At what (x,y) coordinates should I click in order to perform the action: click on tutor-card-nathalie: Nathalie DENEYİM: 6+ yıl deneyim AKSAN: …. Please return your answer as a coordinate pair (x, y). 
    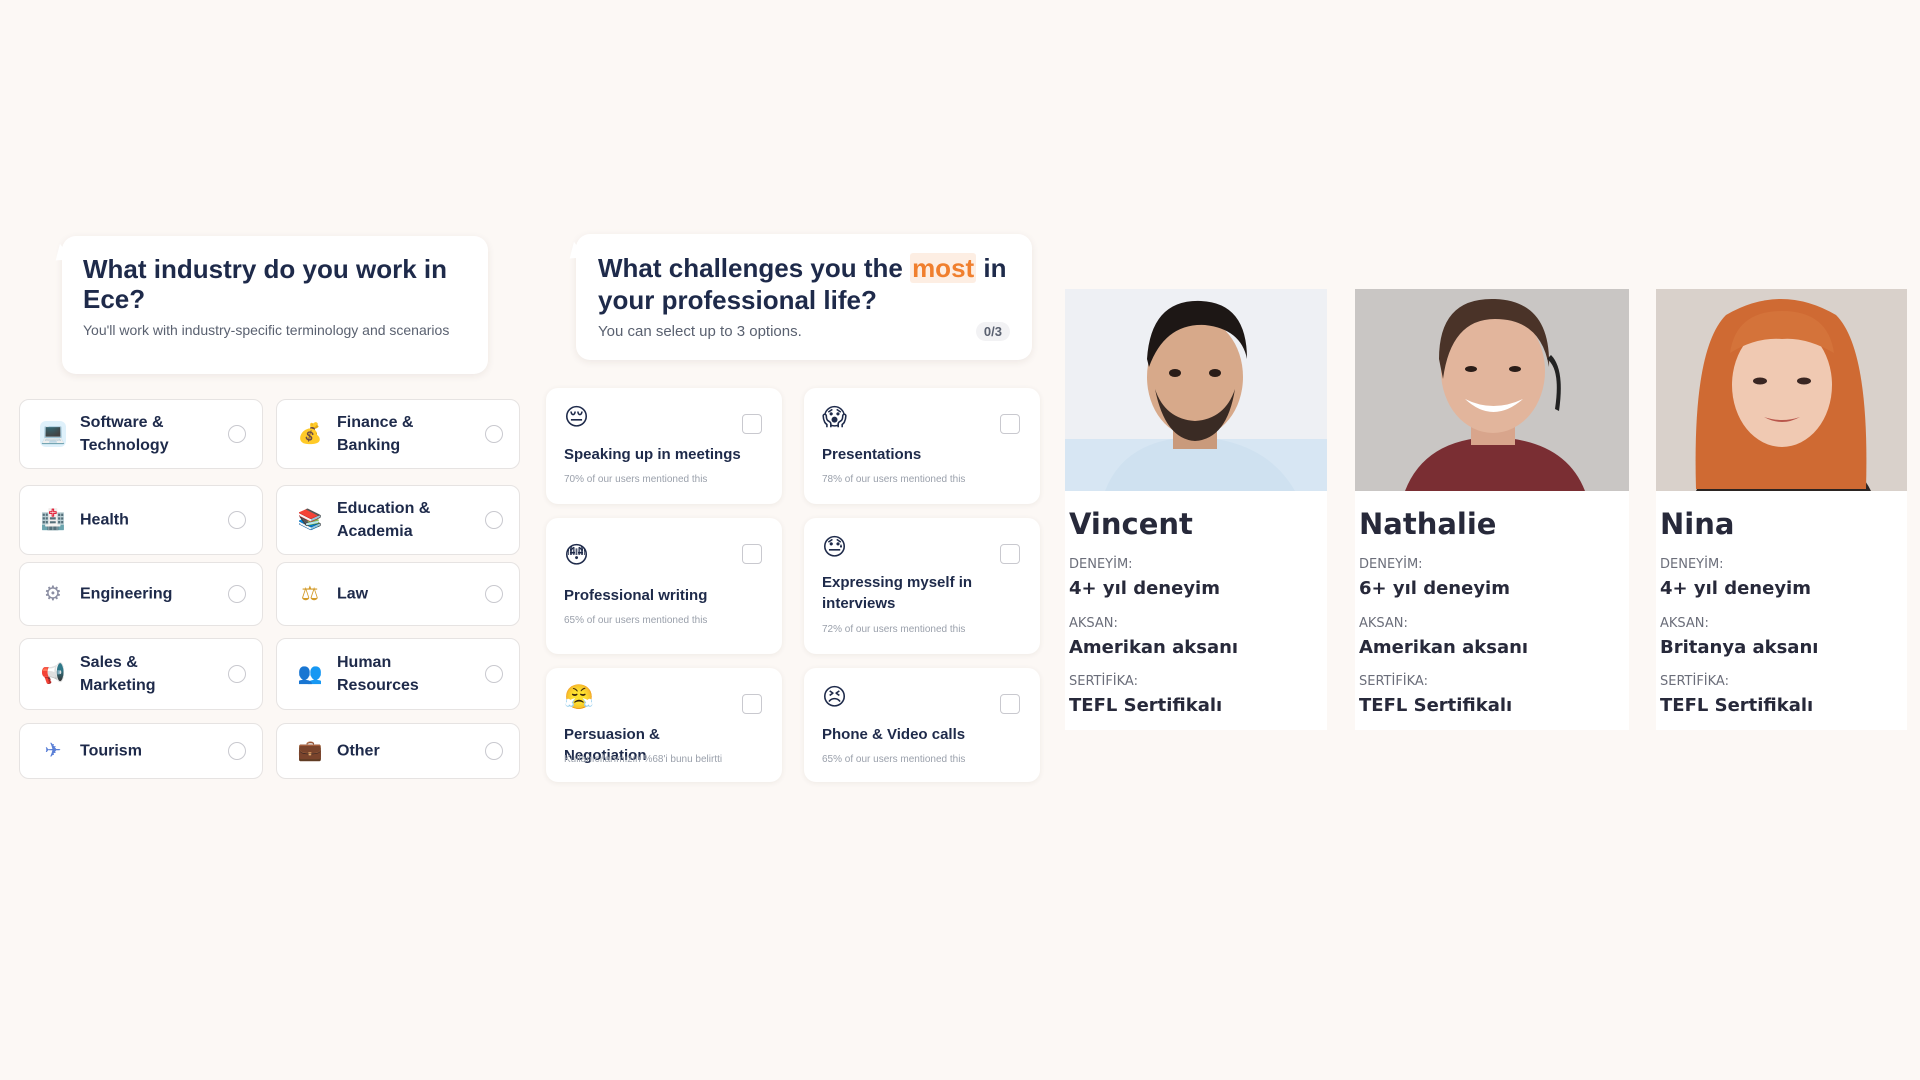
    Looking at the image, I should click on (1492, 509).